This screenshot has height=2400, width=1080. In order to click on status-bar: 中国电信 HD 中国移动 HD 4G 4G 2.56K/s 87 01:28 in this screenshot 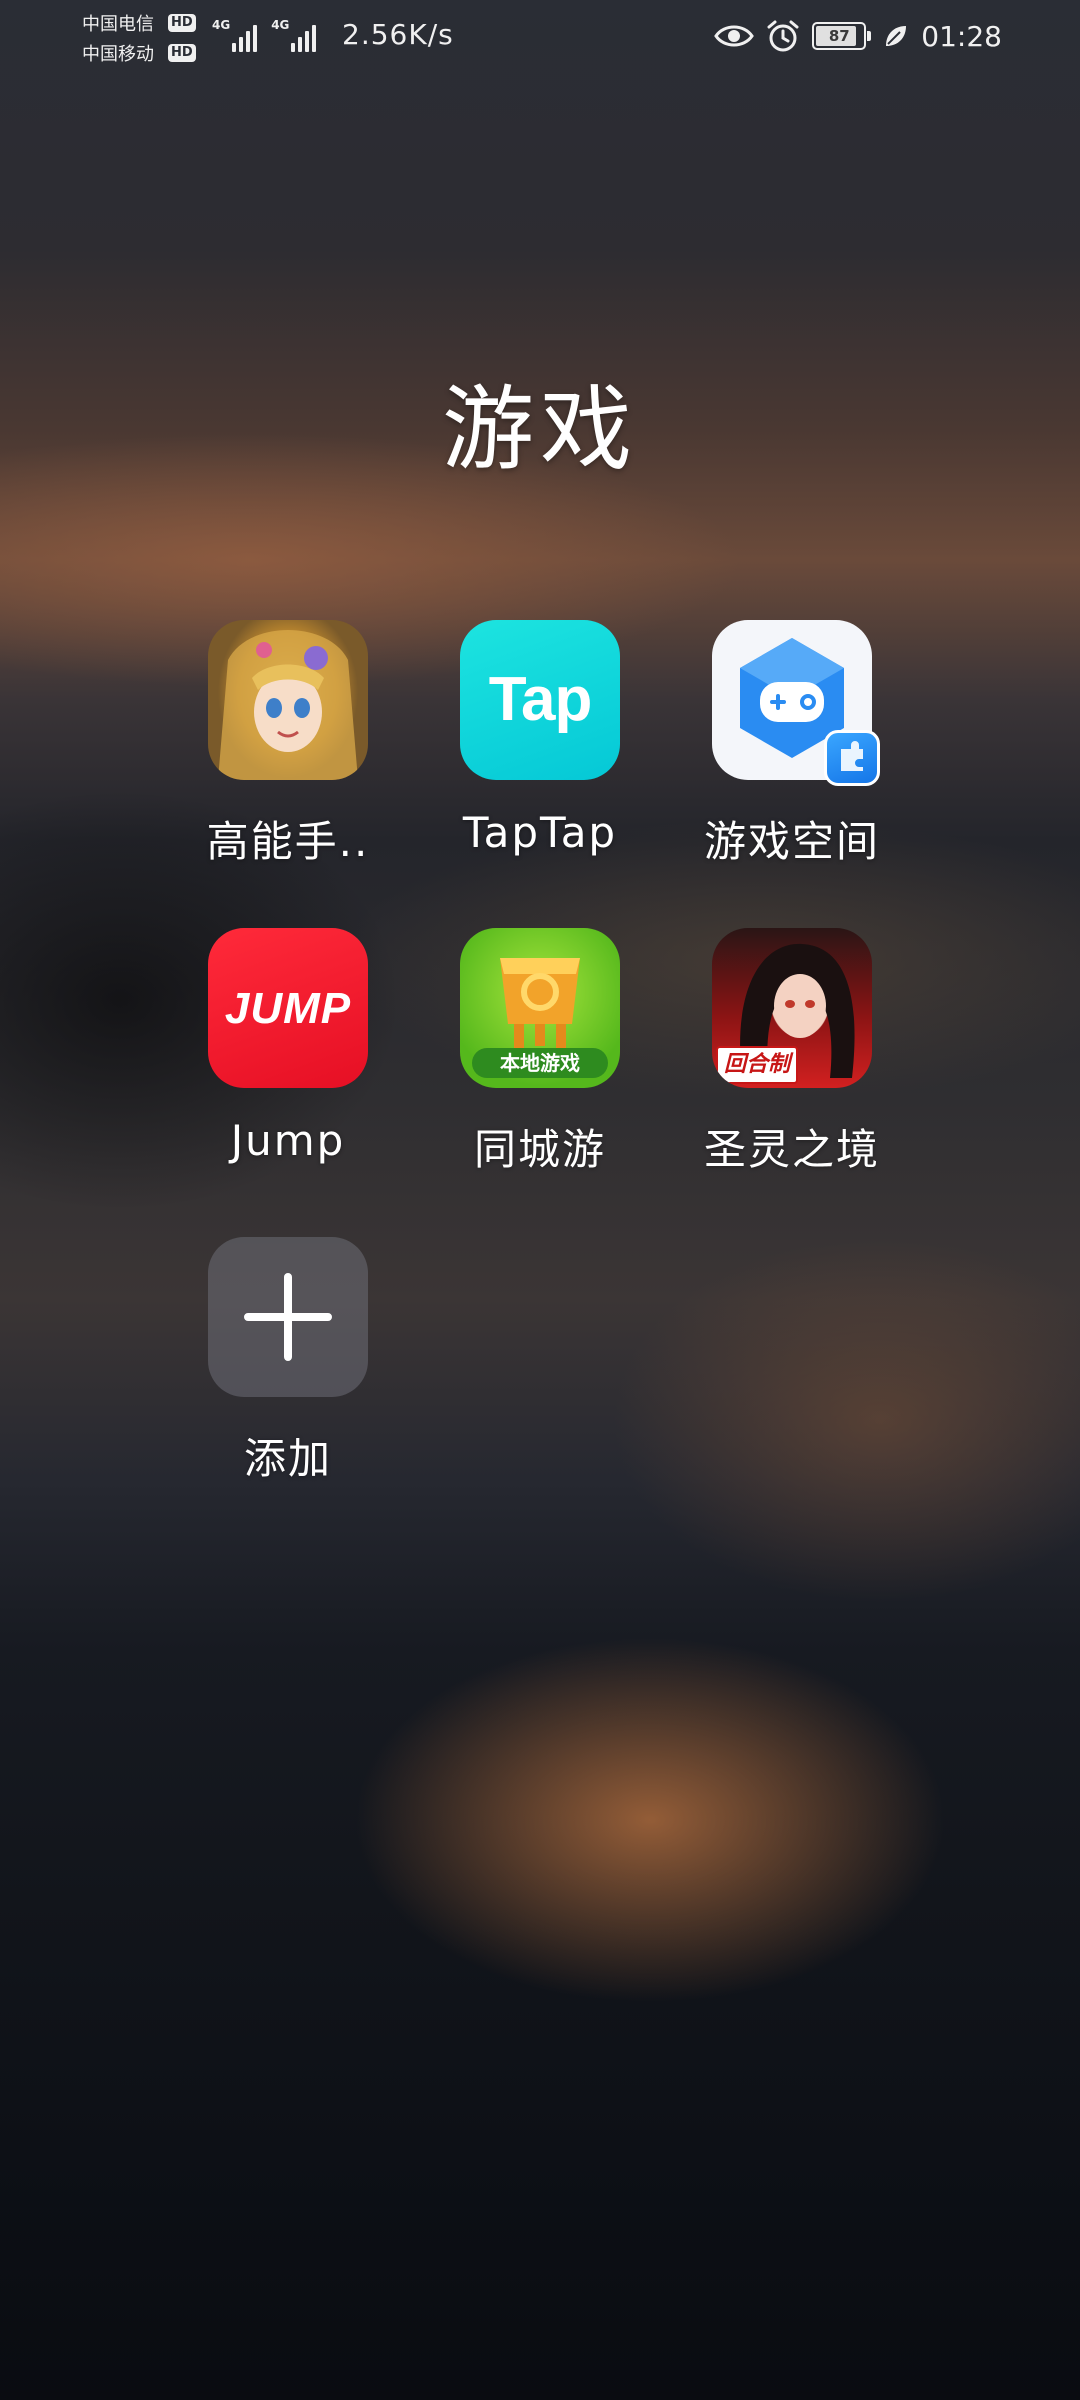, I will do `click(540, 36)`.